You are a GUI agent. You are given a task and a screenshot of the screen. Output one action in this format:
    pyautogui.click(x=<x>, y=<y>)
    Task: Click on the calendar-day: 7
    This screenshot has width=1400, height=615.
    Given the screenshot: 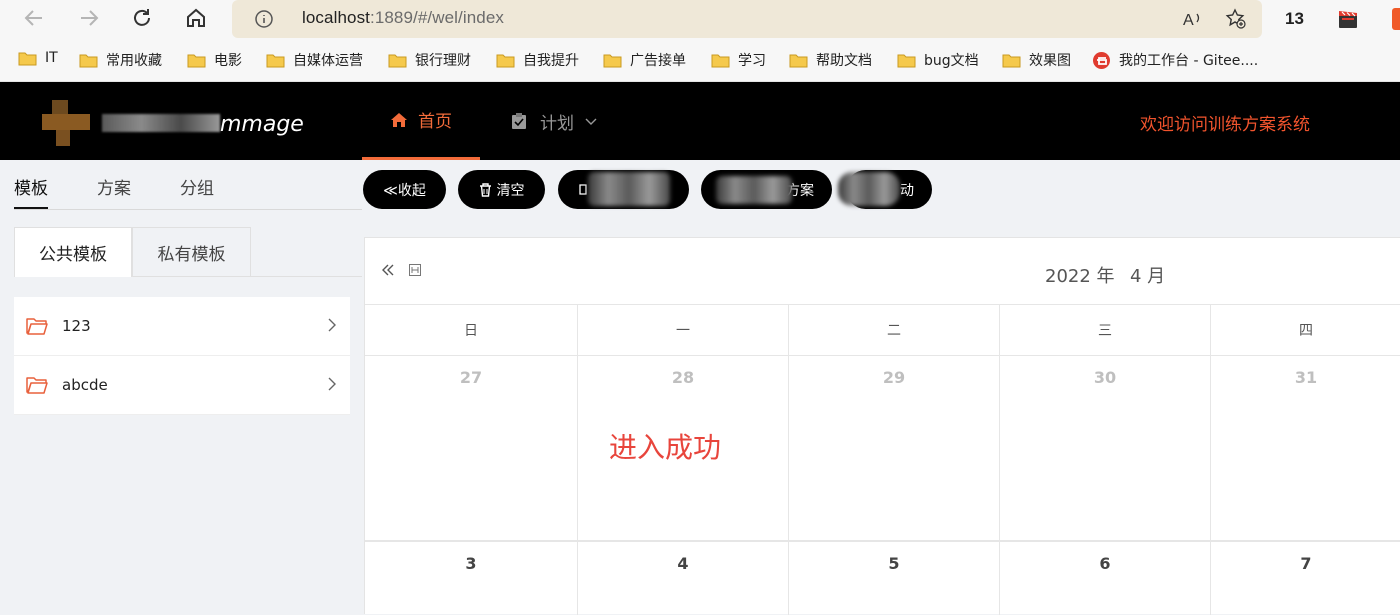 What is the action you would take?
    pyautogui.click(x=1305, y=577)
    